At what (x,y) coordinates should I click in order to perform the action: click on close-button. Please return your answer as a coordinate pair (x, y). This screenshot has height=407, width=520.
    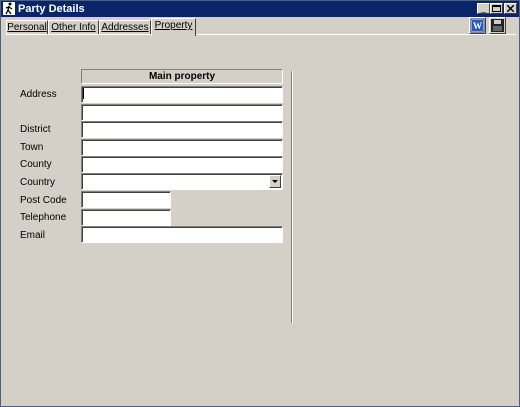
    Looking at the image, I should click on (510, 8).